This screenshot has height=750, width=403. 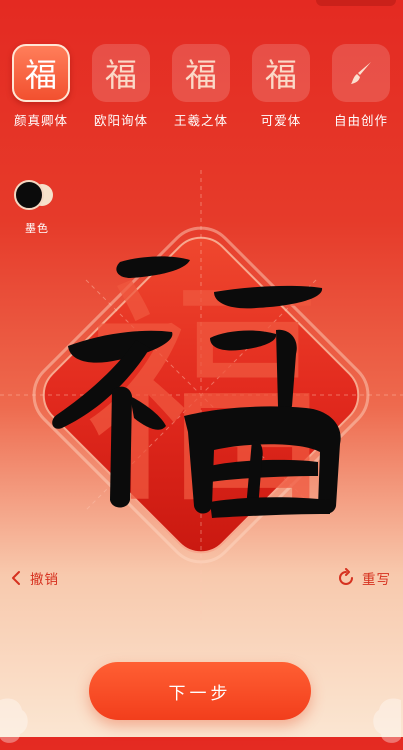 I want to click on style-cute: 福 可爱体, so click(x=281, y=86).